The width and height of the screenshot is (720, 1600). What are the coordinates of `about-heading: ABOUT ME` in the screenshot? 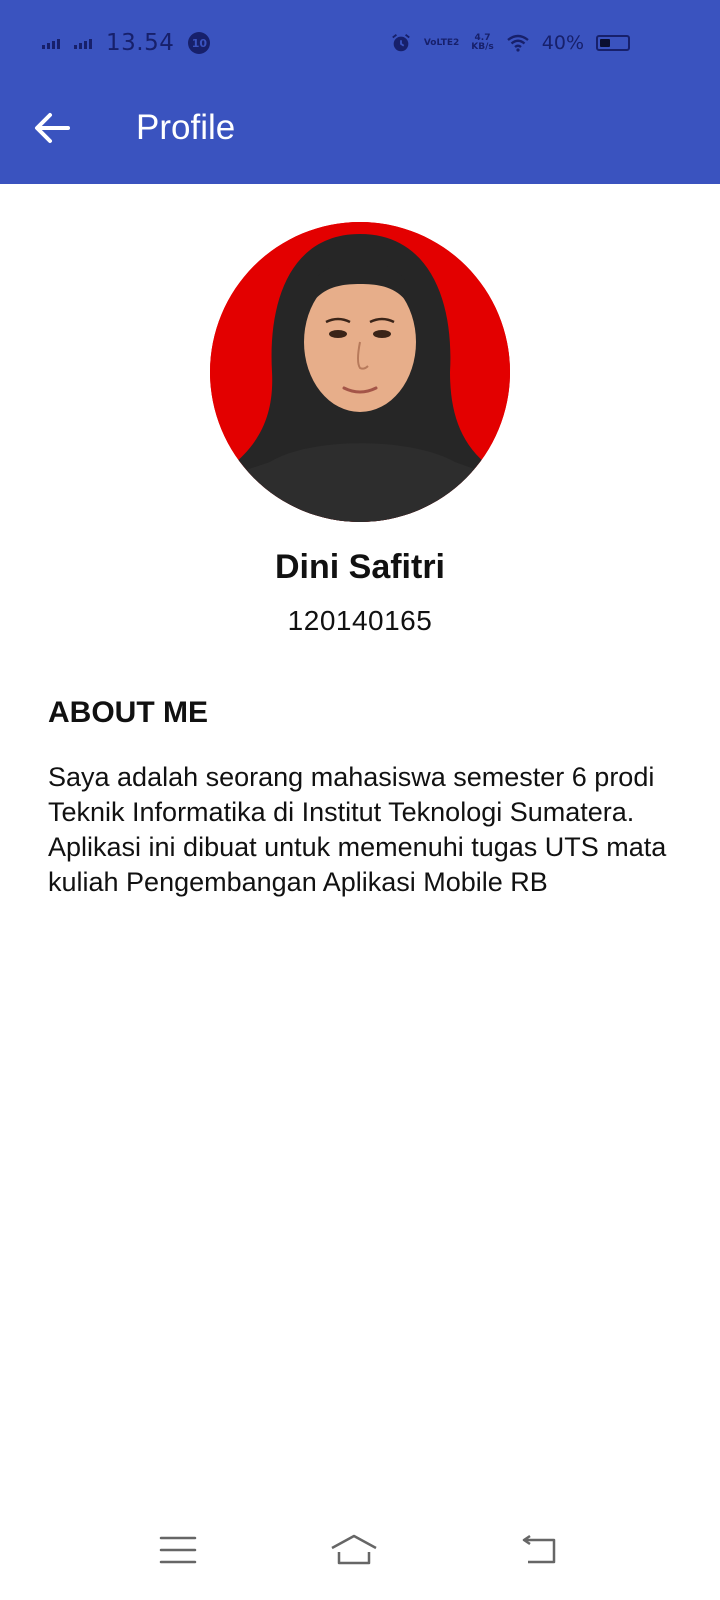 It's located at (128, 712).